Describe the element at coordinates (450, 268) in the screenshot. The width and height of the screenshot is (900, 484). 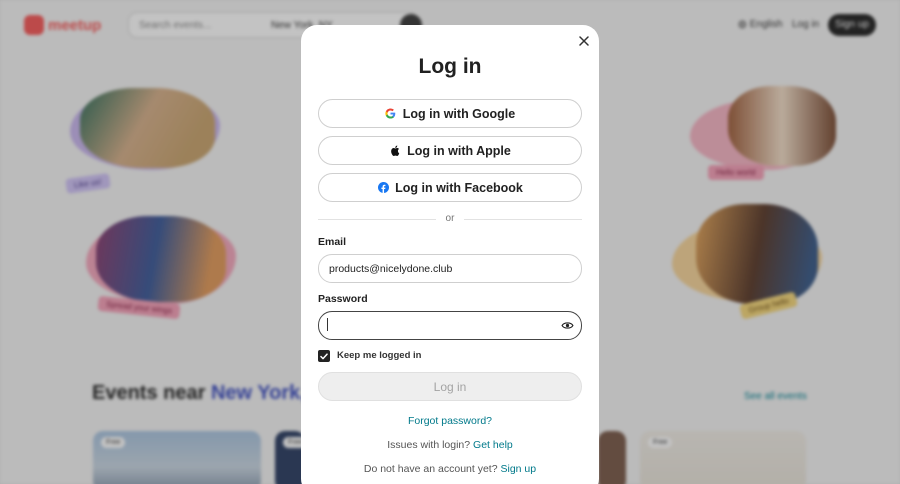
I see `email-field` at that location.